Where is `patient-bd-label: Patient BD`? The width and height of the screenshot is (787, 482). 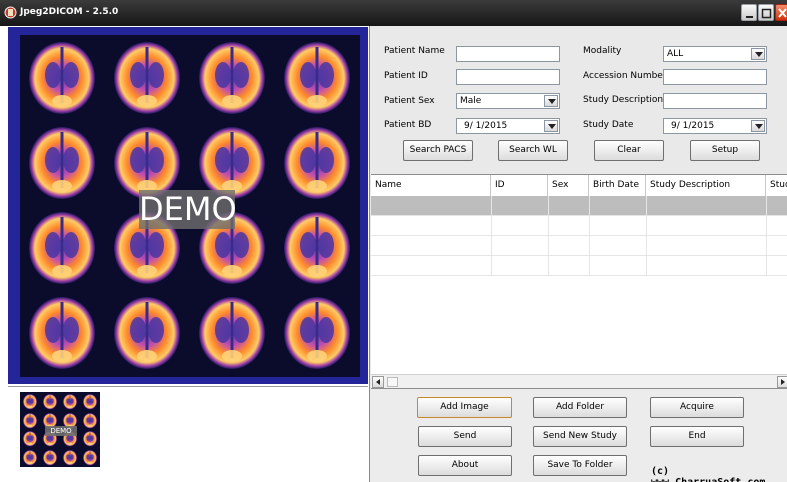 patient-bd-label: Patient BD is located at coordinates (408, 125).